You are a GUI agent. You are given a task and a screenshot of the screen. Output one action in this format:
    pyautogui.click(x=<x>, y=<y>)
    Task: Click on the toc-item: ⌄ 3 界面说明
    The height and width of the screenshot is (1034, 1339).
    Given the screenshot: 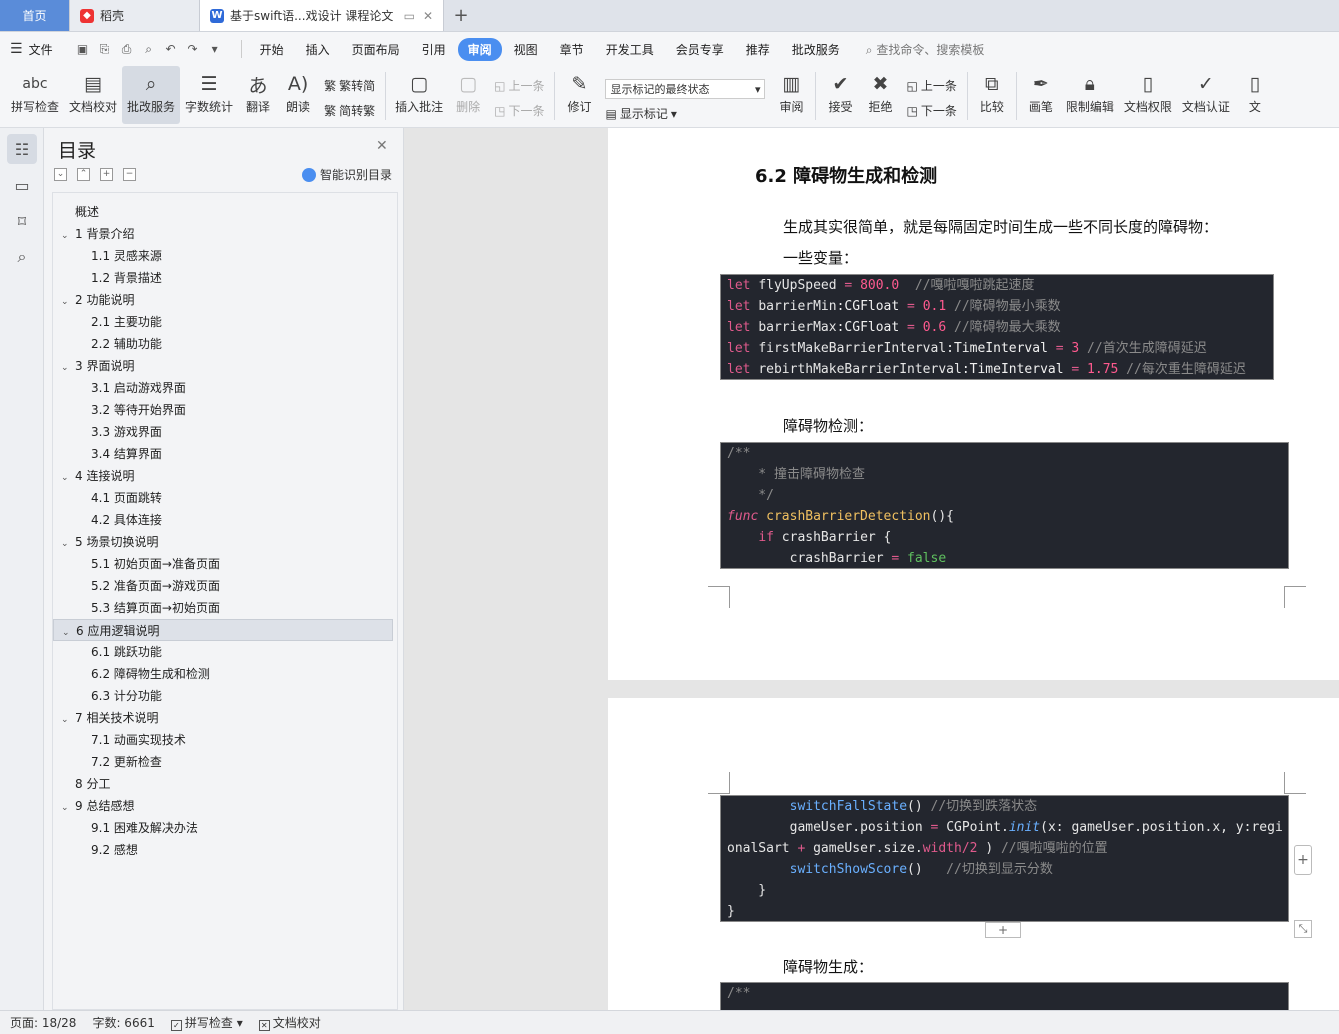 What is the action you would take?
    pyautogui.click(x=223, y=366)
    